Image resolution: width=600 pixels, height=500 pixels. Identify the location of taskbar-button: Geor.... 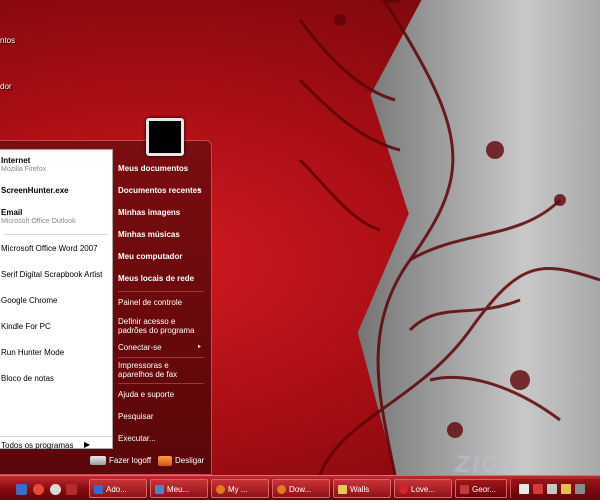
(481, 488).